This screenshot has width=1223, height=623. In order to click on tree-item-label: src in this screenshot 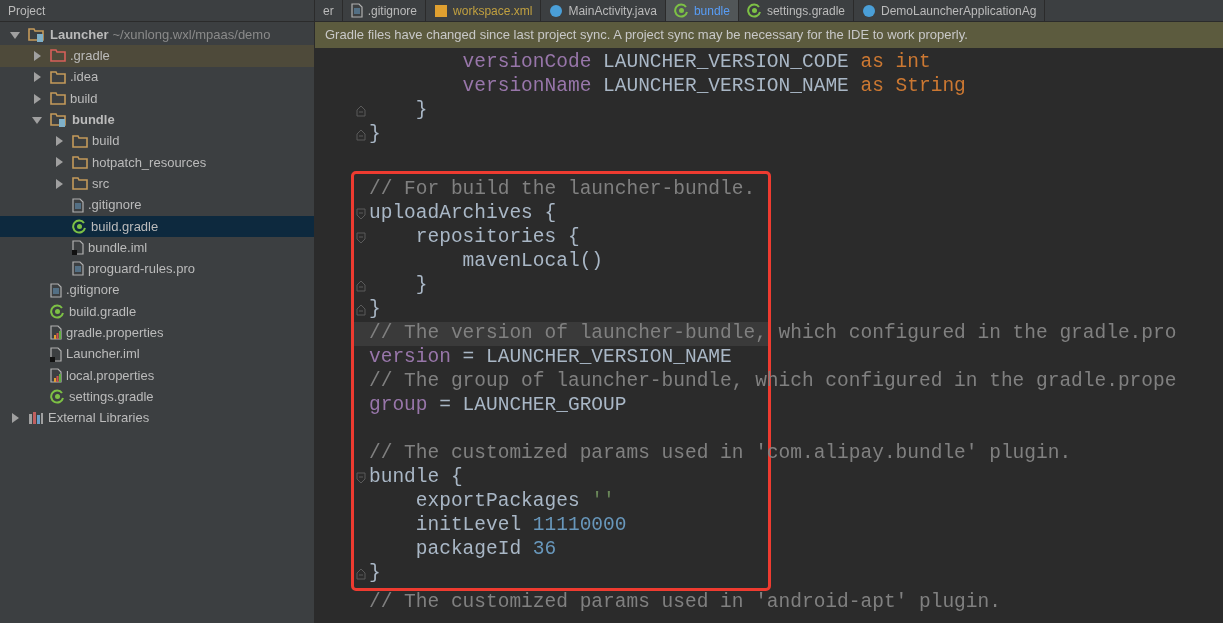, I will do `click(101, 183)`.